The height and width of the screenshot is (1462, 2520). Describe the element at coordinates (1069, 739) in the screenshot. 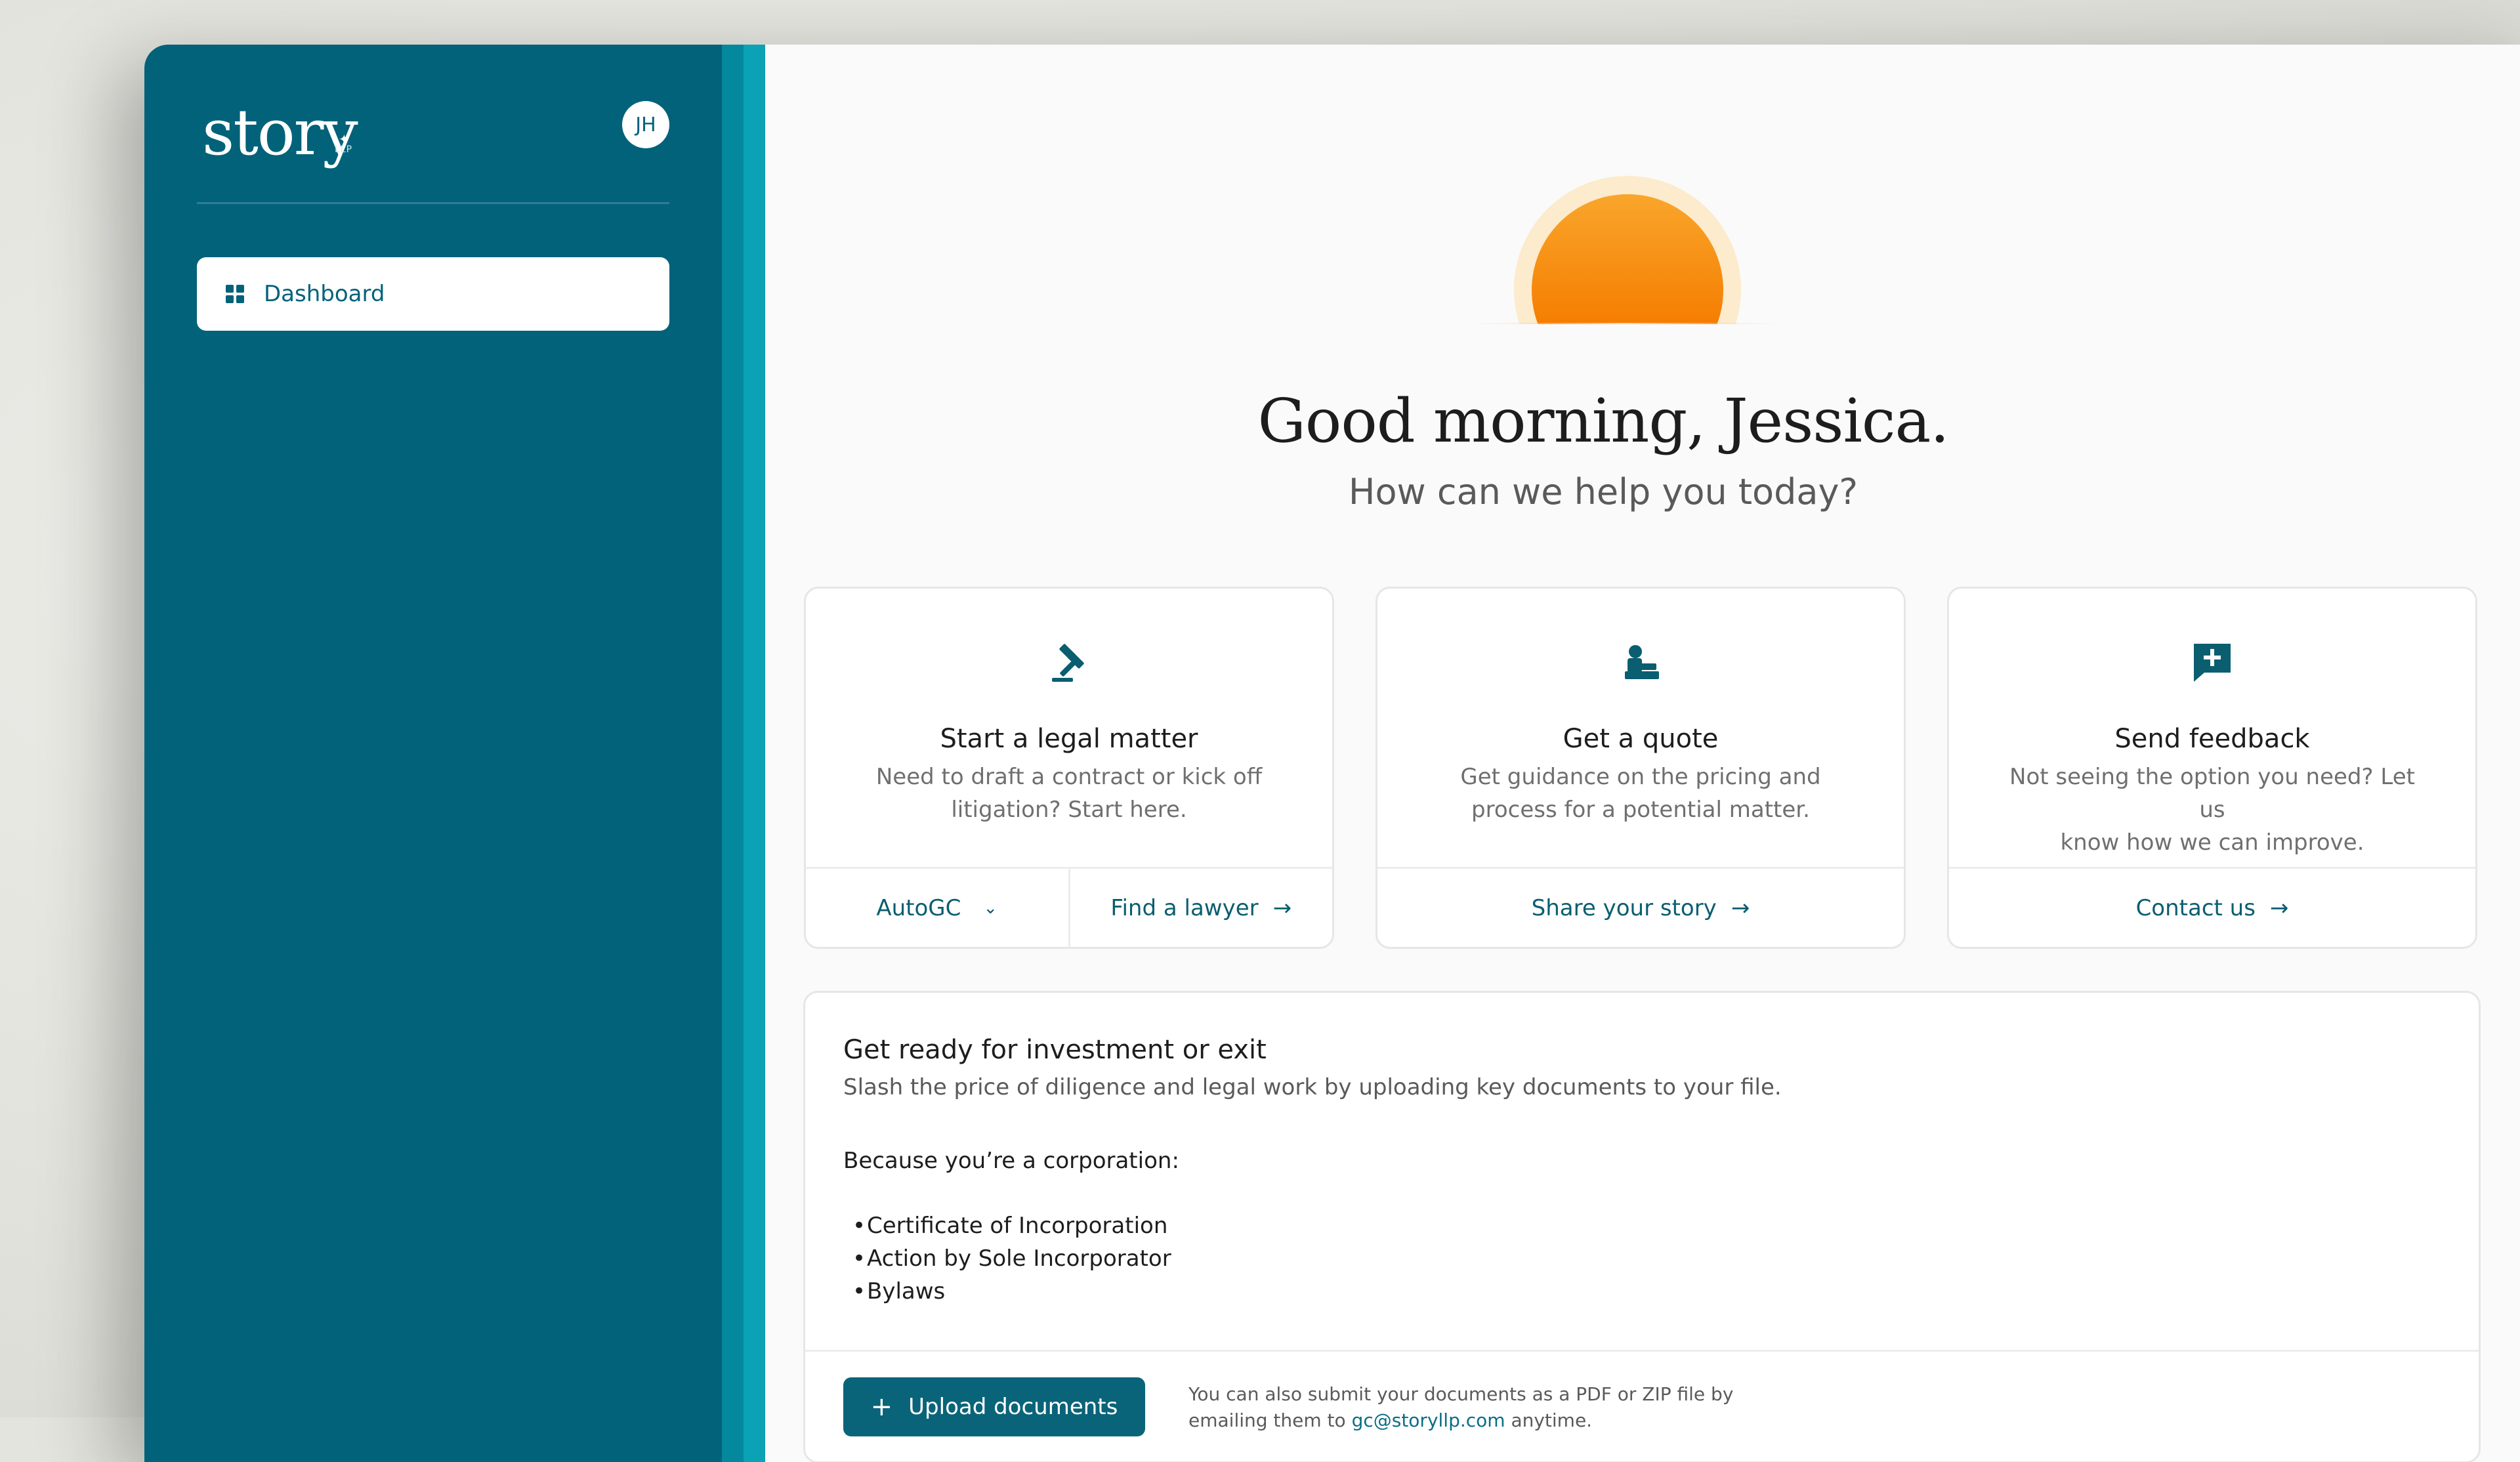

I see `card-title: Start a legal matter` at that location.